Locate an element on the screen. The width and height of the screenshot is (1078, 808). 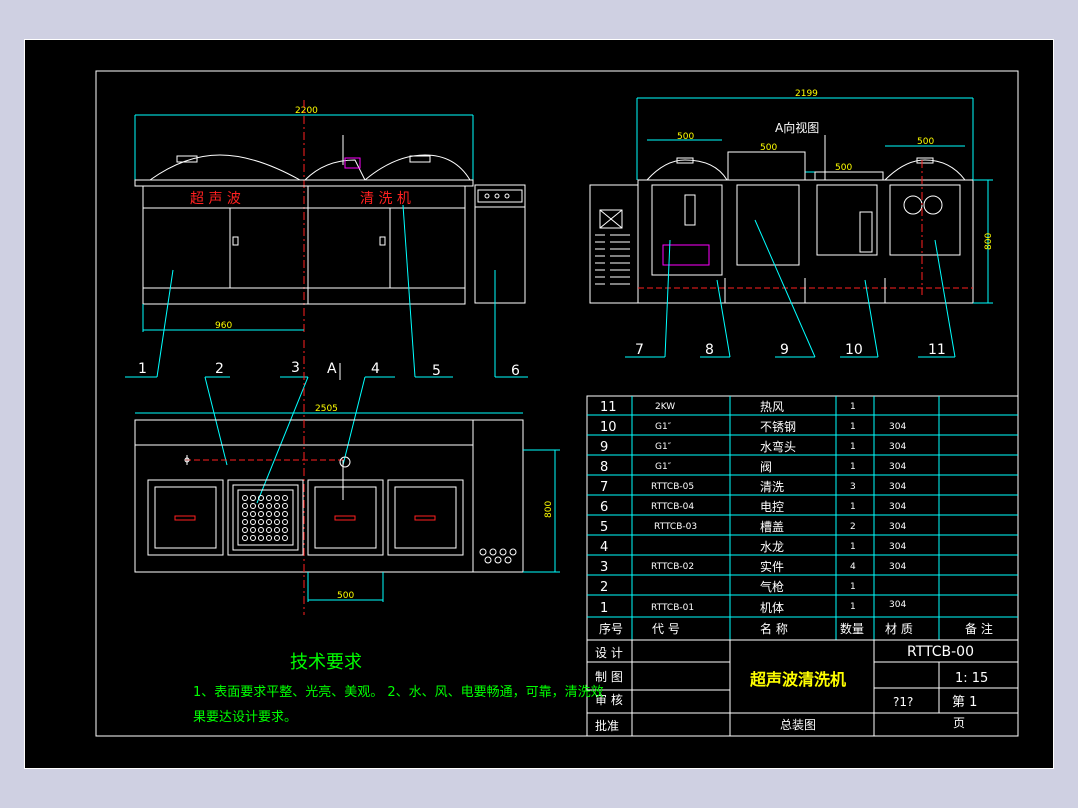
tb-assembly: 总装图 is located at coordinates (798, 725).